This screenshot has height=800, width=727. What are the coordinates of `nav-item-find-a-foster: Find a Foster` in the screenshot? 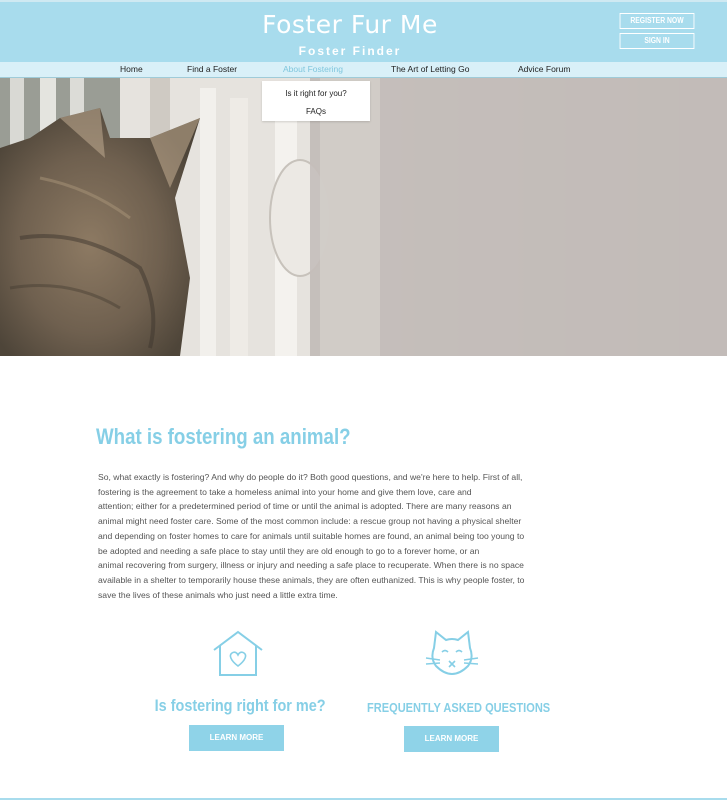 It's located at (212, 69).